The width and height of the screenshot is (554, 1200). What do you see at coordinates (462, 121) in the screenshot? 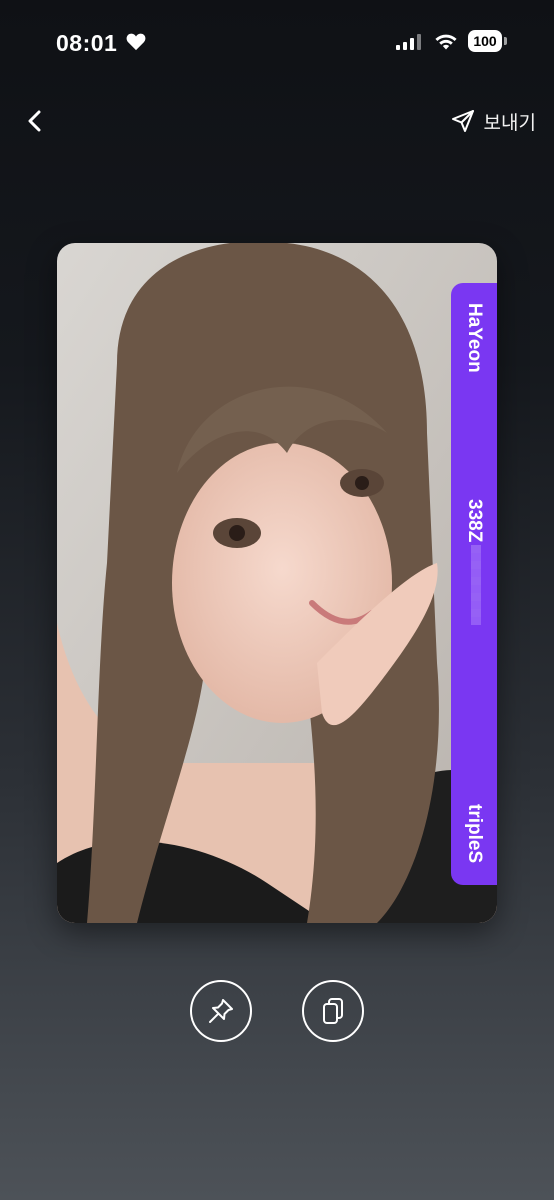
I see `paper-plane-icon` at bounding box center [462, 121].